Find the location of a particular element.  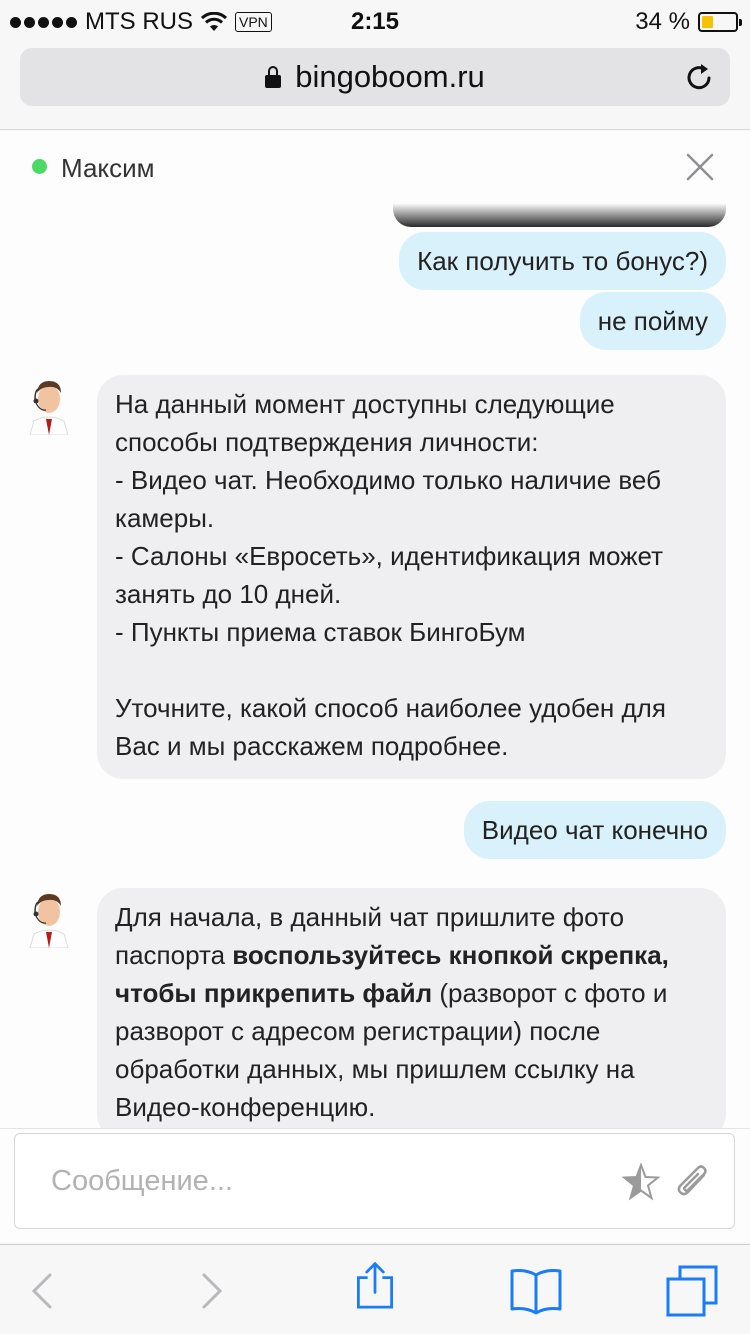

battery-level is located at coordinates (707, 22).